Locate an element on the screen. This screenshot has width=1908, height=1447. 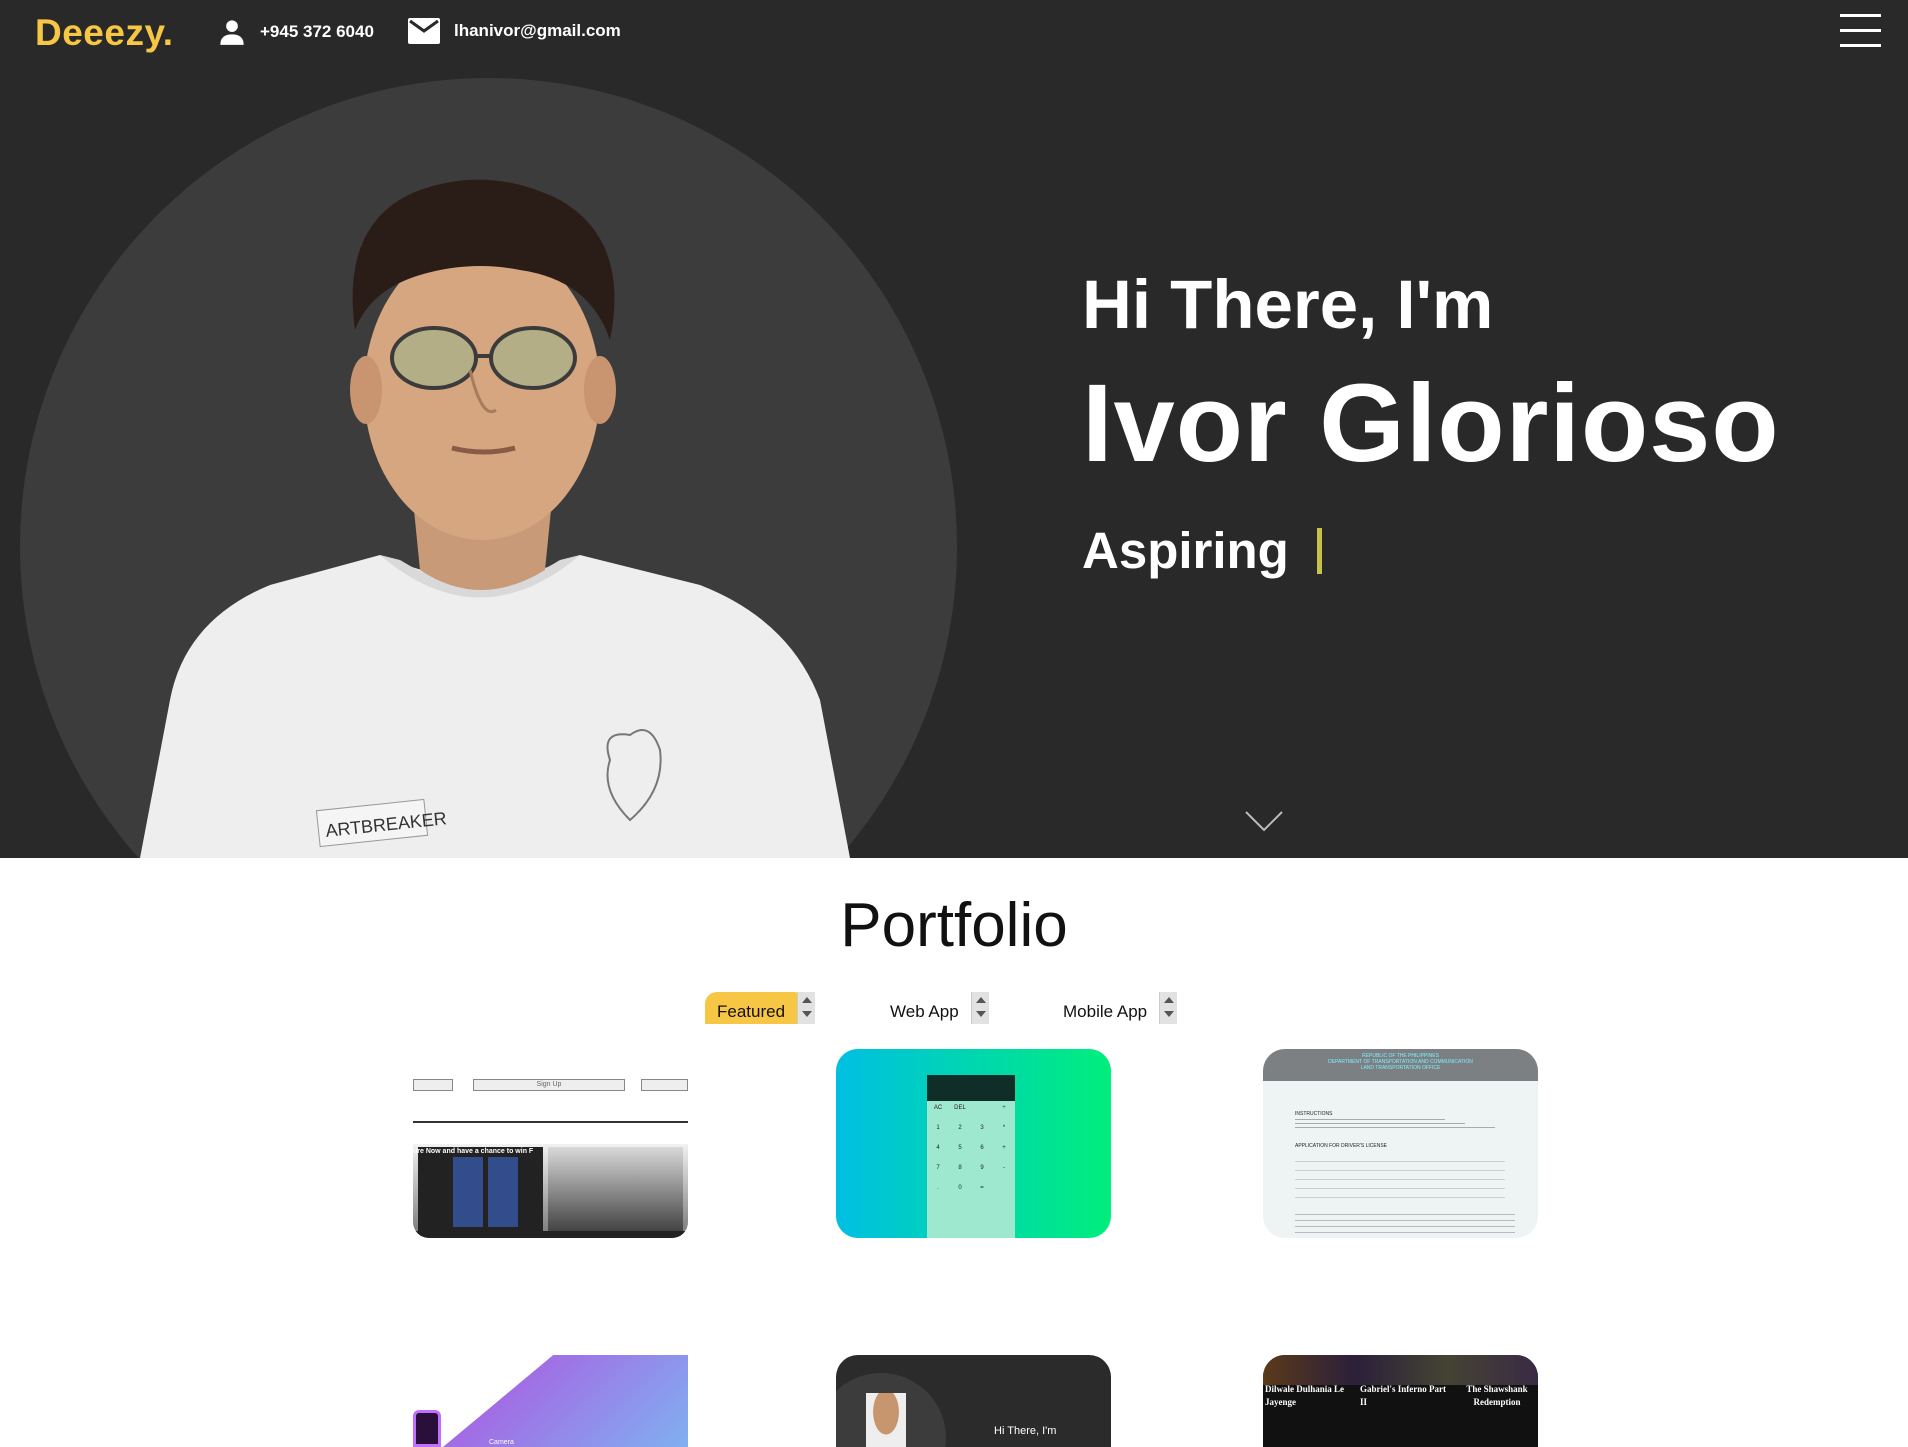
hero-role-text: Aspiring is located at coordinates (1185, 550).